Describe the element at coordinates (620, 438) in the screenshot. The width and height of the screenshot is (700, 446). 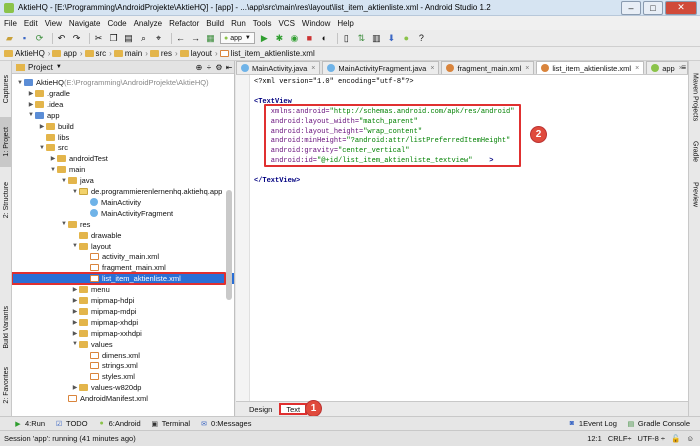
I see `line-separator: CRLF÷` at that location.